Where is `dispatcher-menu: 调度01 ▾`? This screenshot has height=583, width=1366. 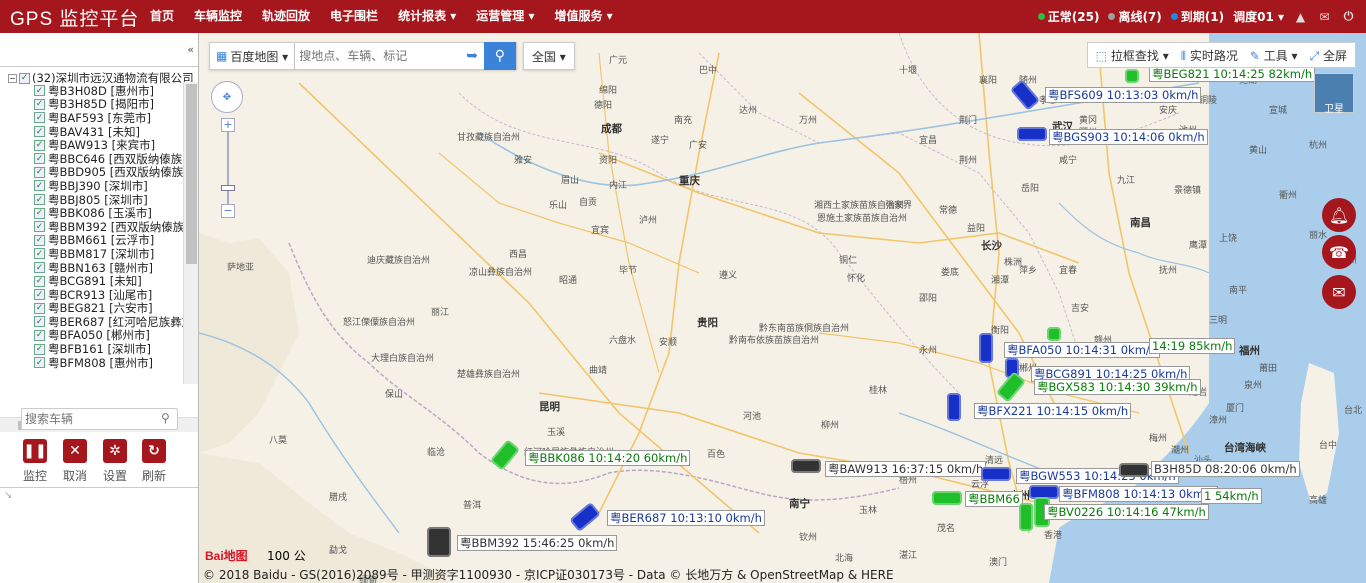
dispatcher-menu: 调度01 ▾ is located at coordinates (1258, 16).